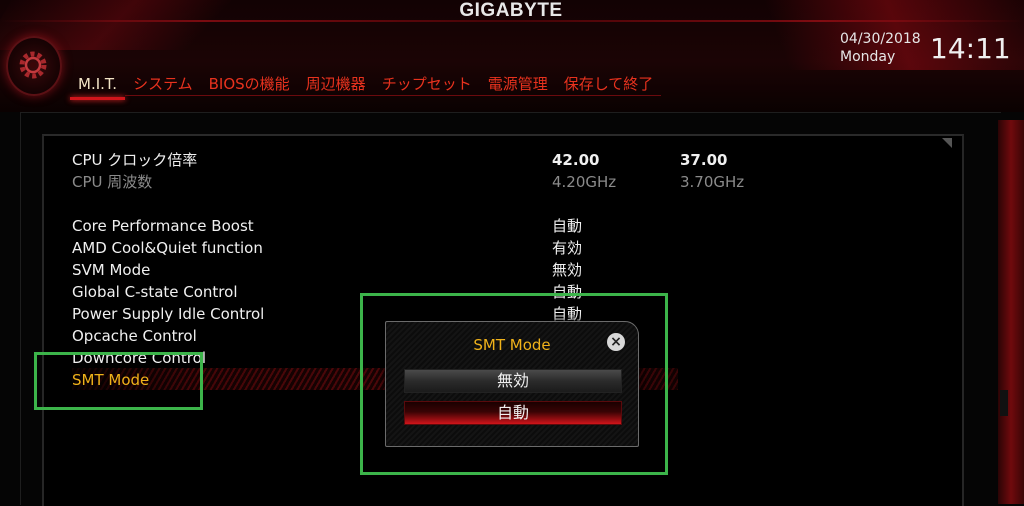 Image resolution: width=1024 pixels, height=506 pixels. I want to click on tab-power: 電源管理, so click(517, 85).